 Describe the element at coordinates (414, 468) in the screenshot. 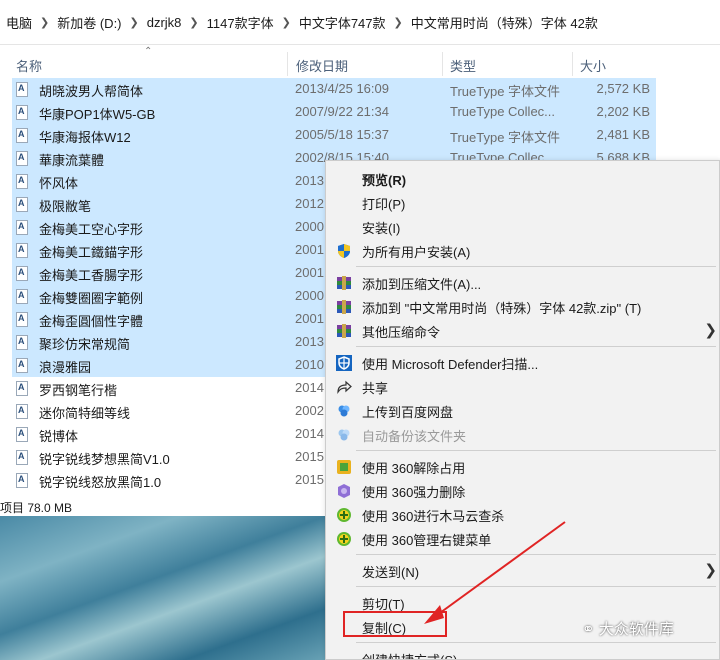

I see `menu-item-label: 使用 360解除占用` at that location.